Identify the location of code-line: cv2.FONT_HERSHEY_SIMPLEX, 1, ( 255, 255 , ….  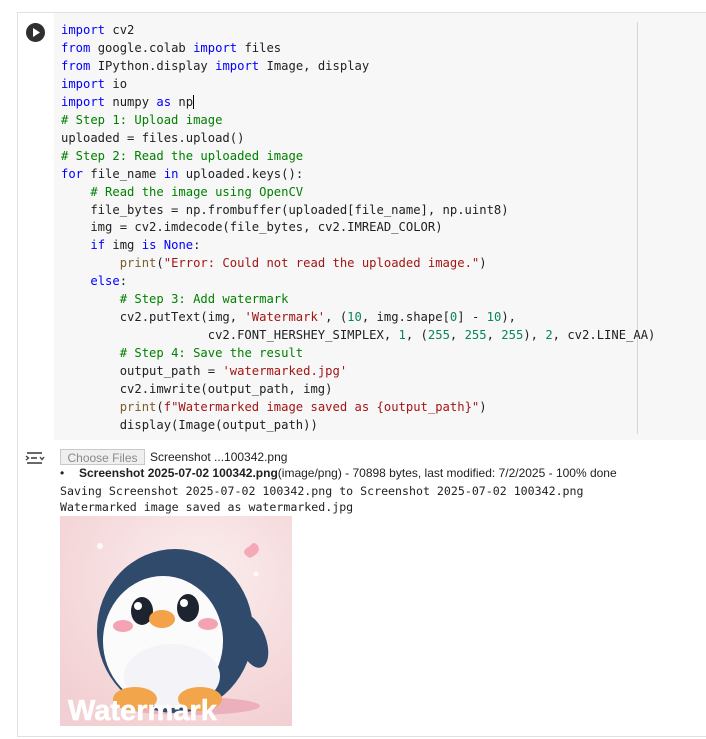
(358, 336).